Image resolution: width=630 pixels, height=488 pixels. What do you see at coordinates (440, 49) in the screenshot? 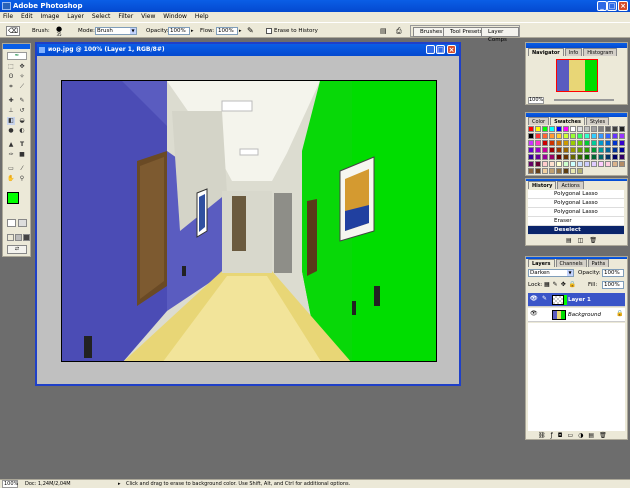
I see `doc-maximize-button: □` at bounding box center [440, 49].